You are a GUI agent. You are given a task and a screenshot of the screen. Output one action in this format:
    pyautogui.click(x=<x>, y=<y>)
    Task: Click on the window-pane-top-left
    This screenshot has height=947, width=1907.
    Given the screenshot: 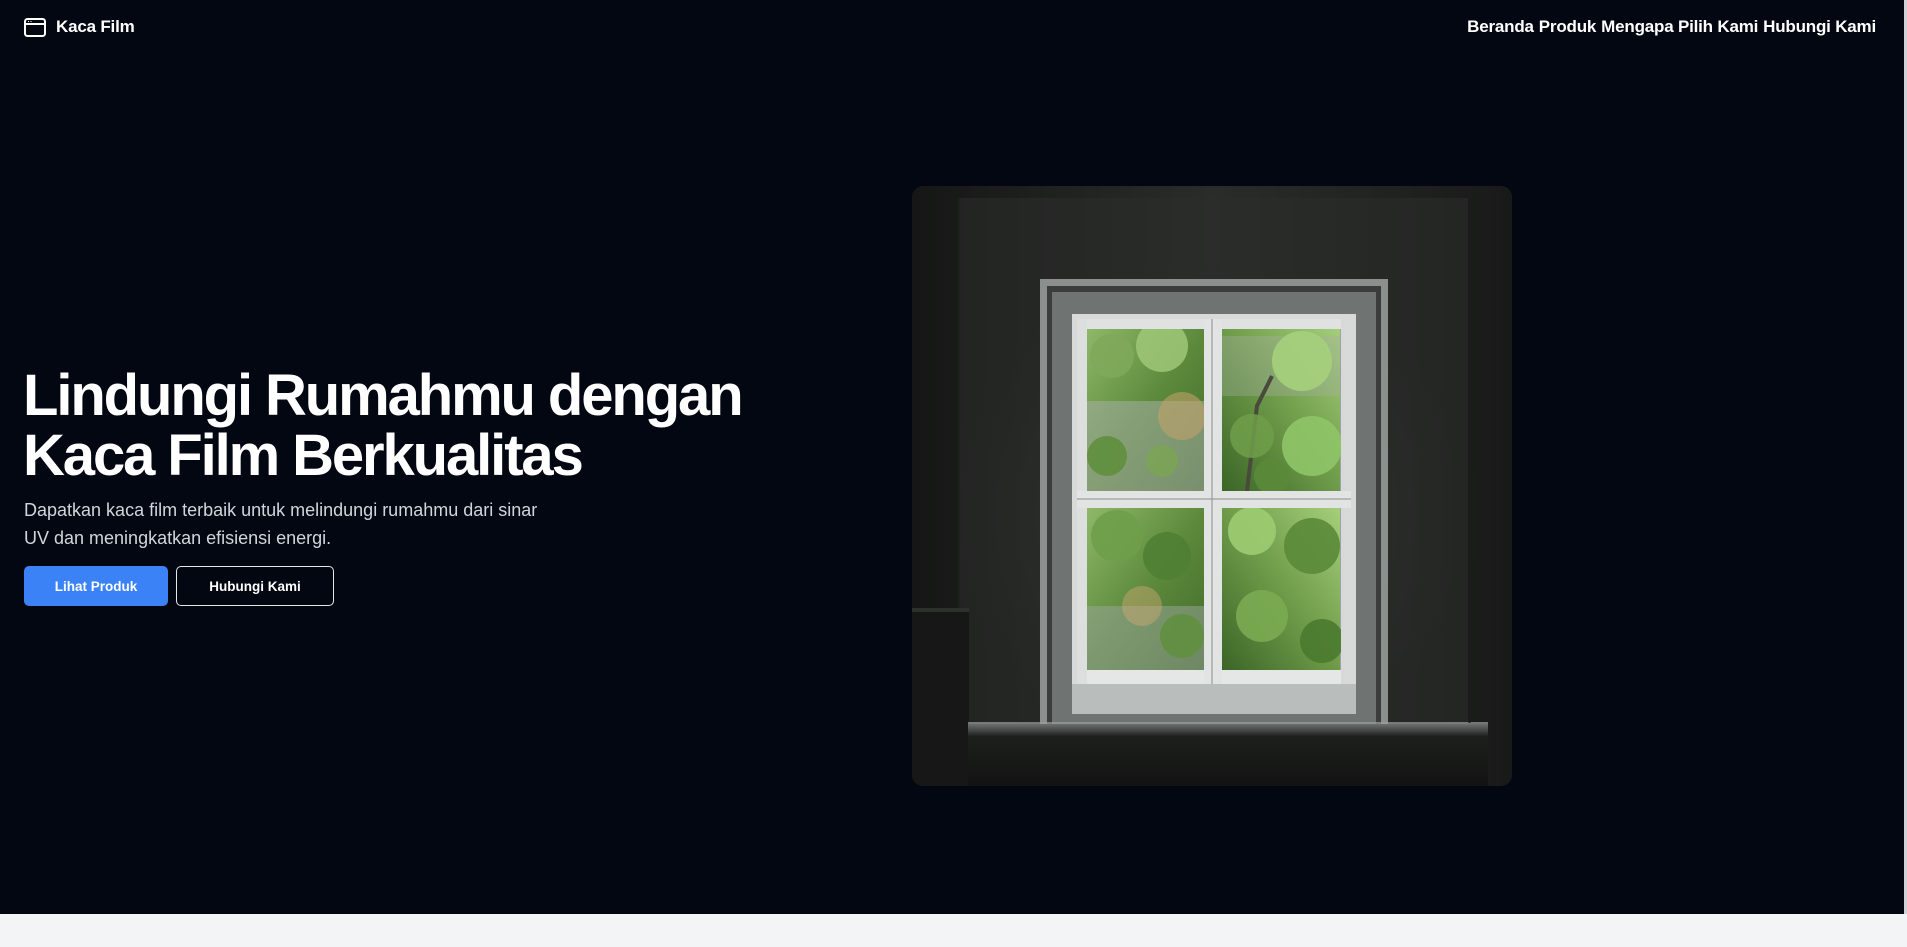 What is the action you would take?
    pyautogui.click(x=1146, y=405)
    